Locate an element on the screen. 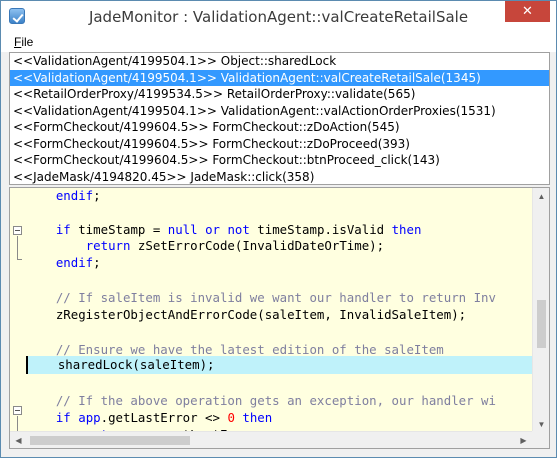  vertical-scrollbar: ▲ ▼ is located at coordinates (540, 310).